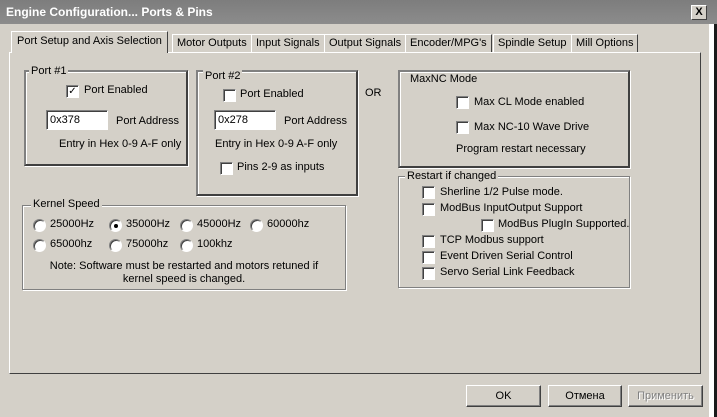 The height and width of the screenshot is (417, 717). I want to click on kernel-label-100k: 100khz, so click(215, 244).